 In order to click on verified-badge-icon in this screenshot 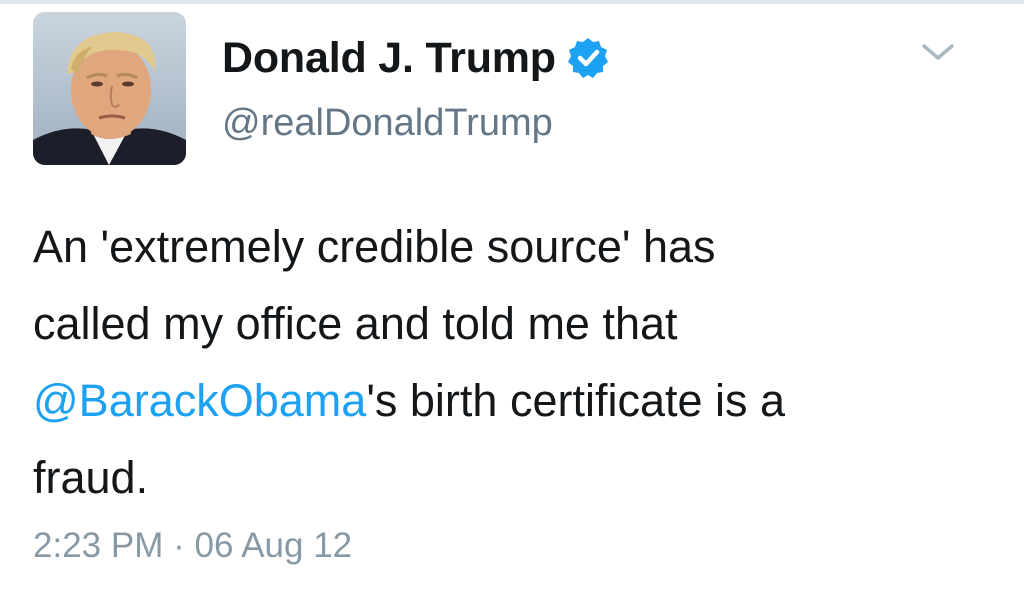, I will do `click(588, 58)`.